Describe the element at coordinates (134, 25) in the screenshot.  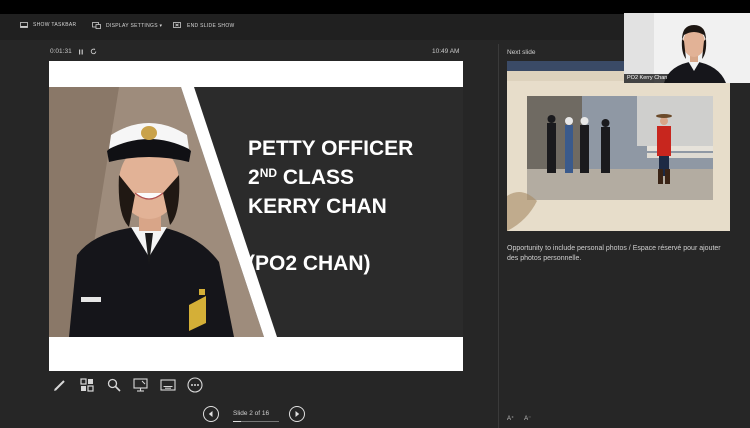
I see `display-settings-label: DISPLAY SETTINGS ▾` at that location.